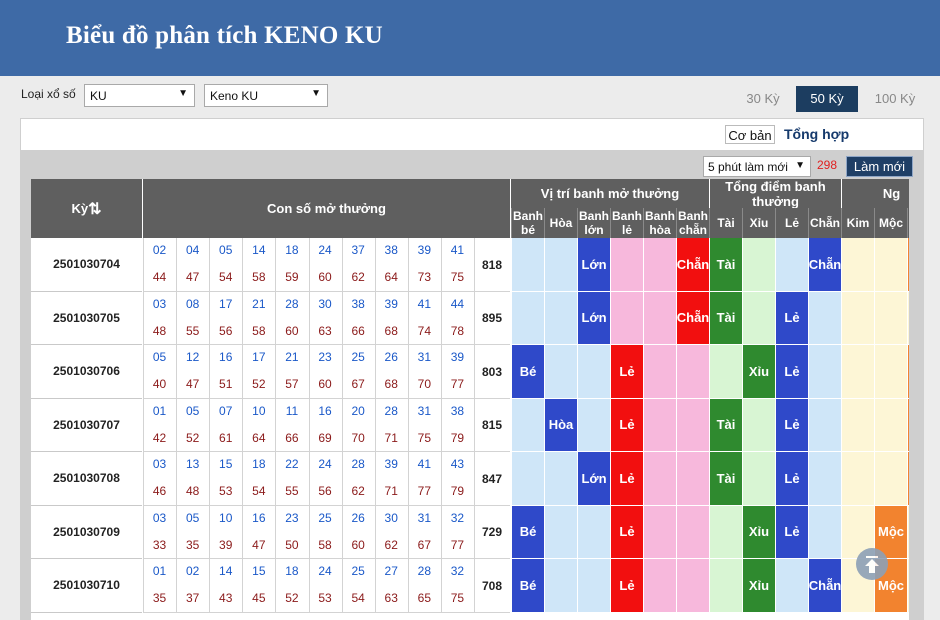 This screenshot has width=940, height=620. Describe the element at coordinates (226, 384) in the screenshot. I see `draw-number: 51` at that location.